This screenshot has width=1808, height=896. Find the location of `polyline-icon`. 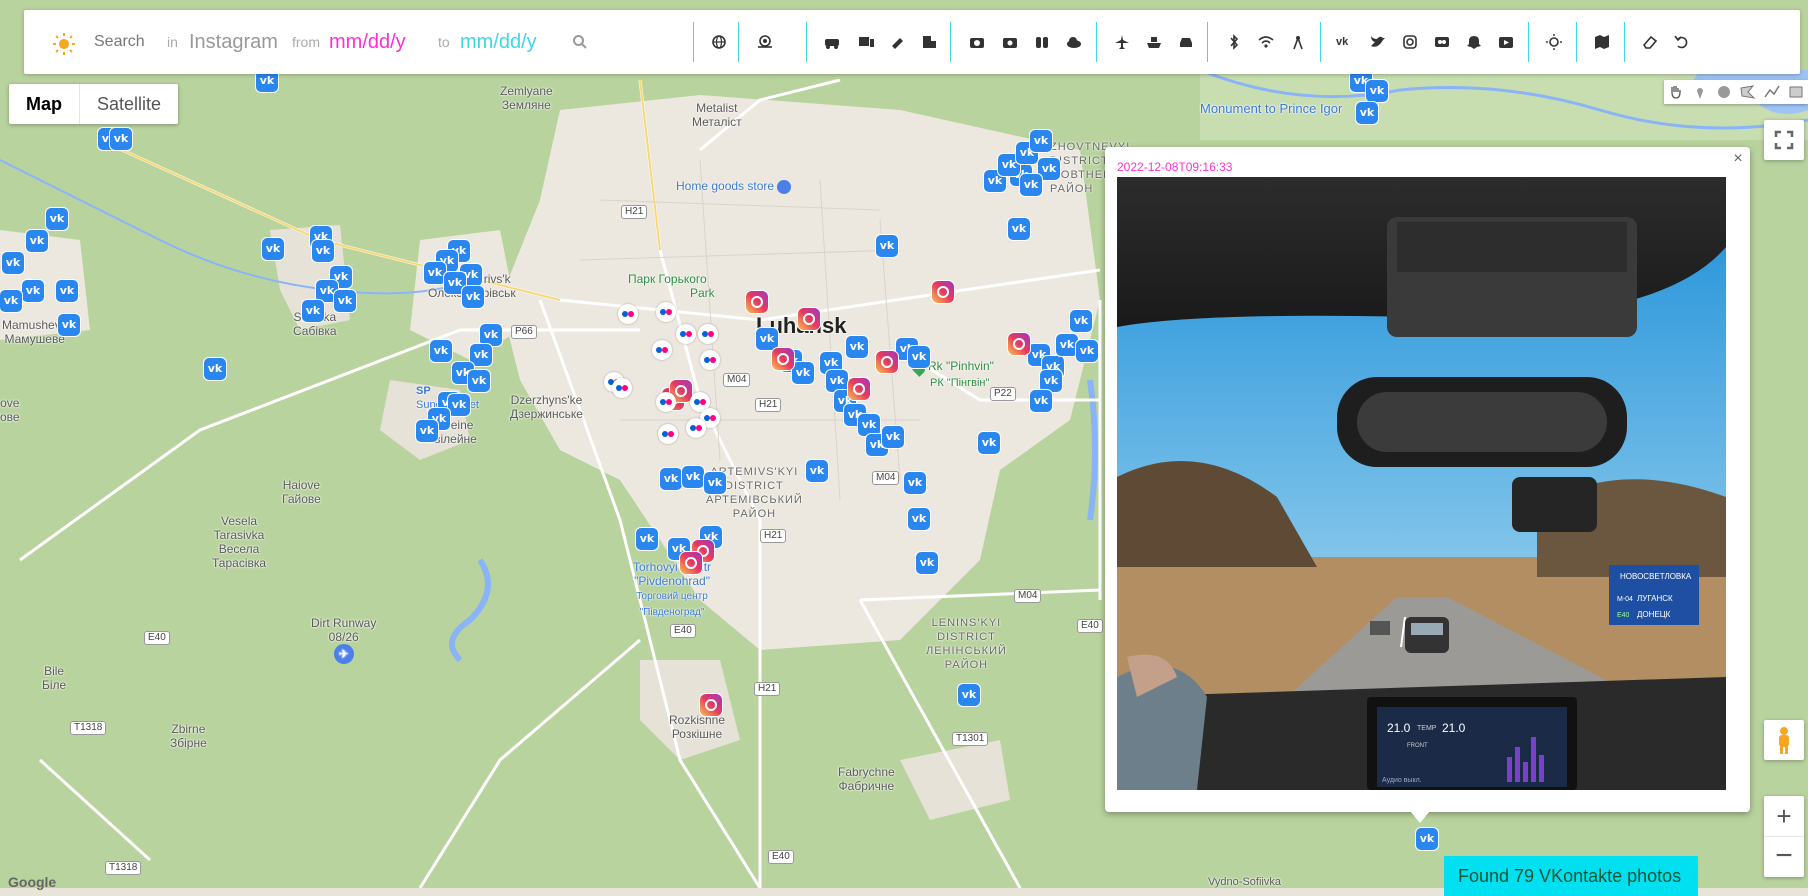

polyline-icon is located at coordinates (1772, 92).